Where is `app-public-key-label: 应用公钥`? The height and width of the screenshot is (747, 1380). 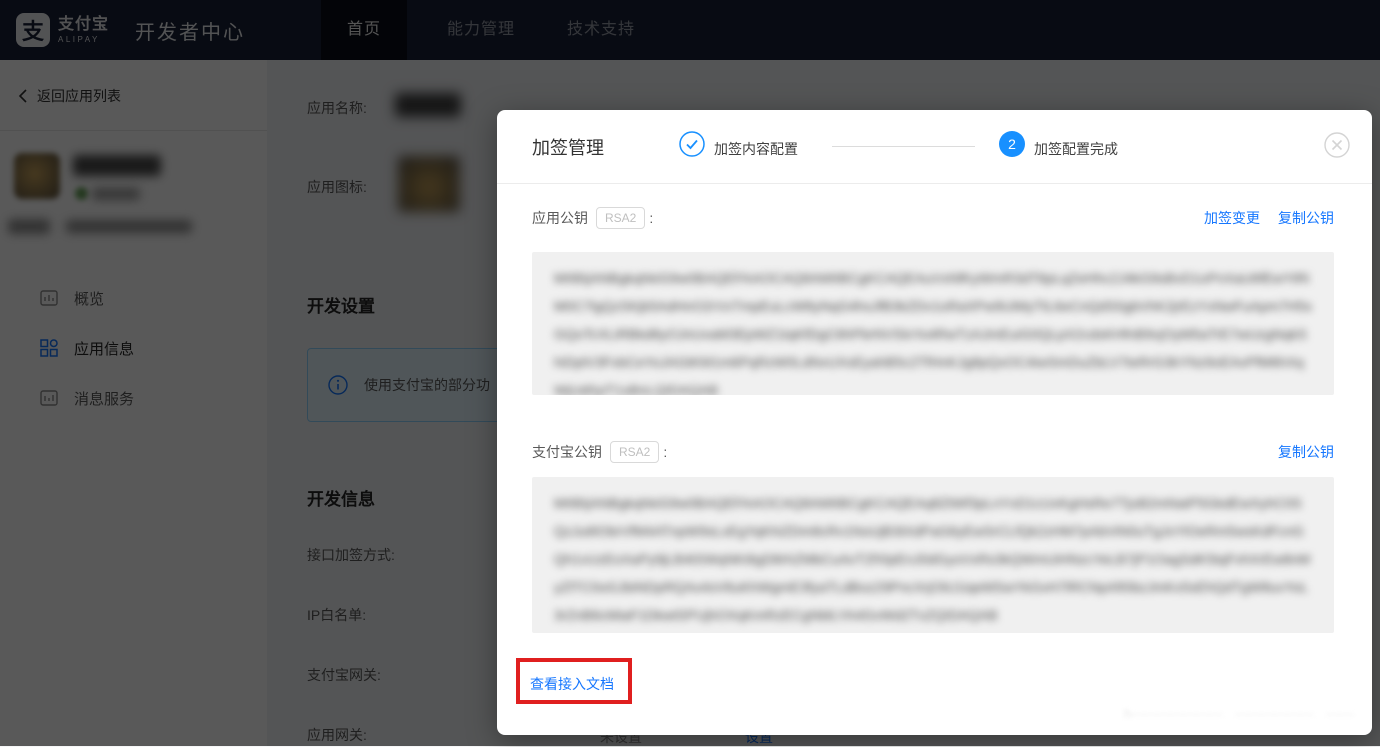
app-public-key-label: 应用公钥 is located at coordinates (560, 218).